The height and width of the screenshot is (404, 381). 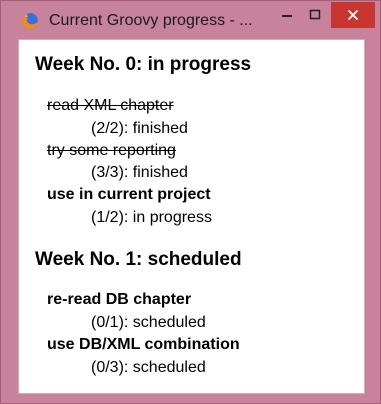 I want to click on close-button, so click(x=353, y=15).